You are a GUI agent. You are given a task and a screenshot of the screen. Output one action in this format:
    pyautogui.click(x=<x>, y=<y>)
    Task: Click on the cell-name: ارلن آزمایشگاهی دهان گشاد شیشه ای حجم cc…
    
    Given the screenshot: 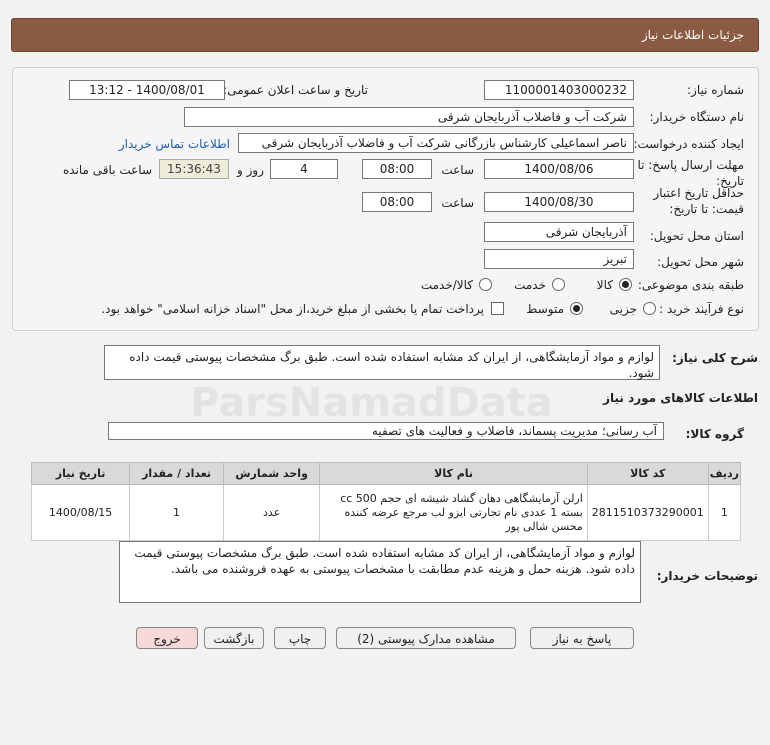 What is the action you would take?
    pyautogui.click(x=453, y=512)
    